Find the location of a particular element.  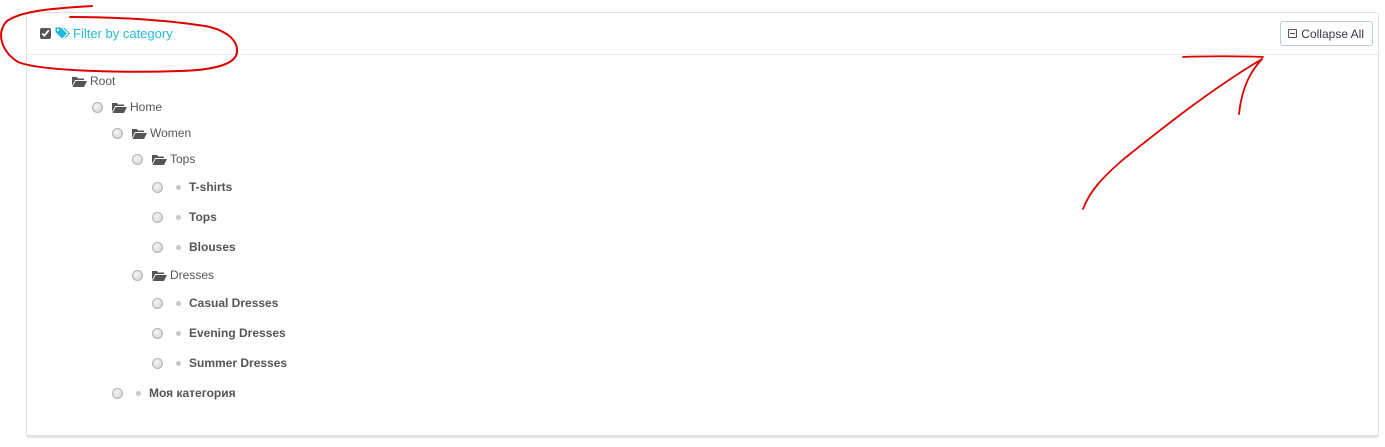

collapse-all-label: Collapse All is located at coordinates (1332, 33).